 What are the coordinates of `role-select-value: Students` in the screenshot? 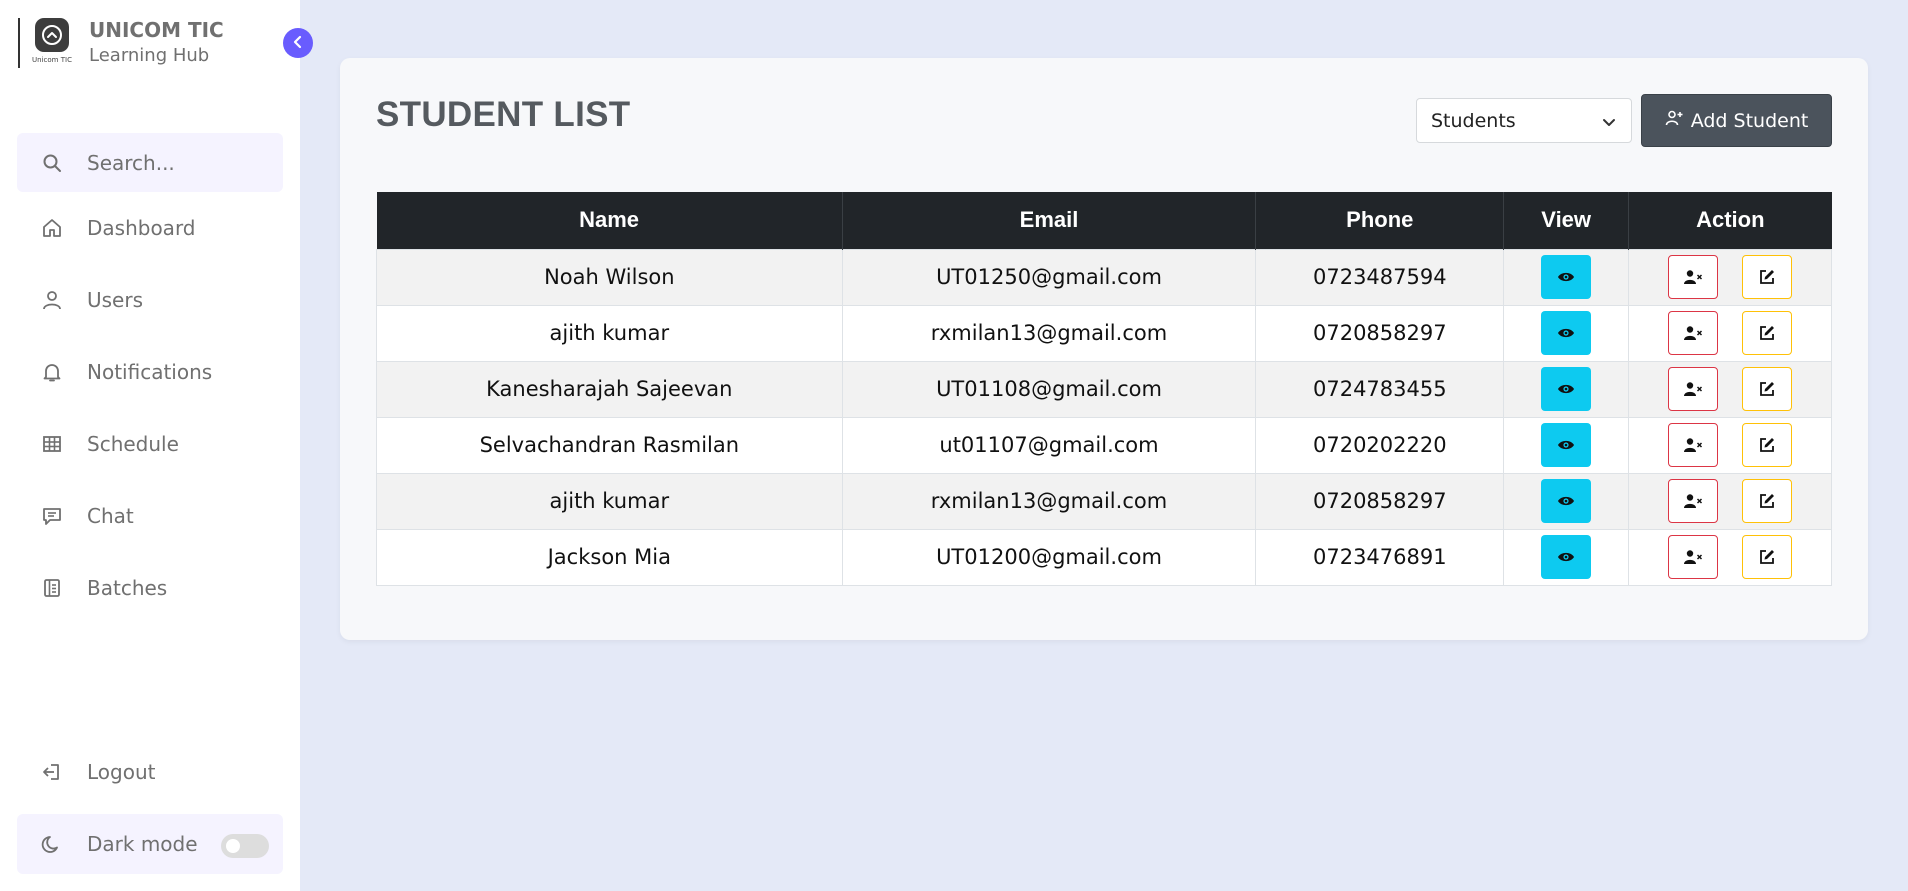 It's located at (1473, 120).